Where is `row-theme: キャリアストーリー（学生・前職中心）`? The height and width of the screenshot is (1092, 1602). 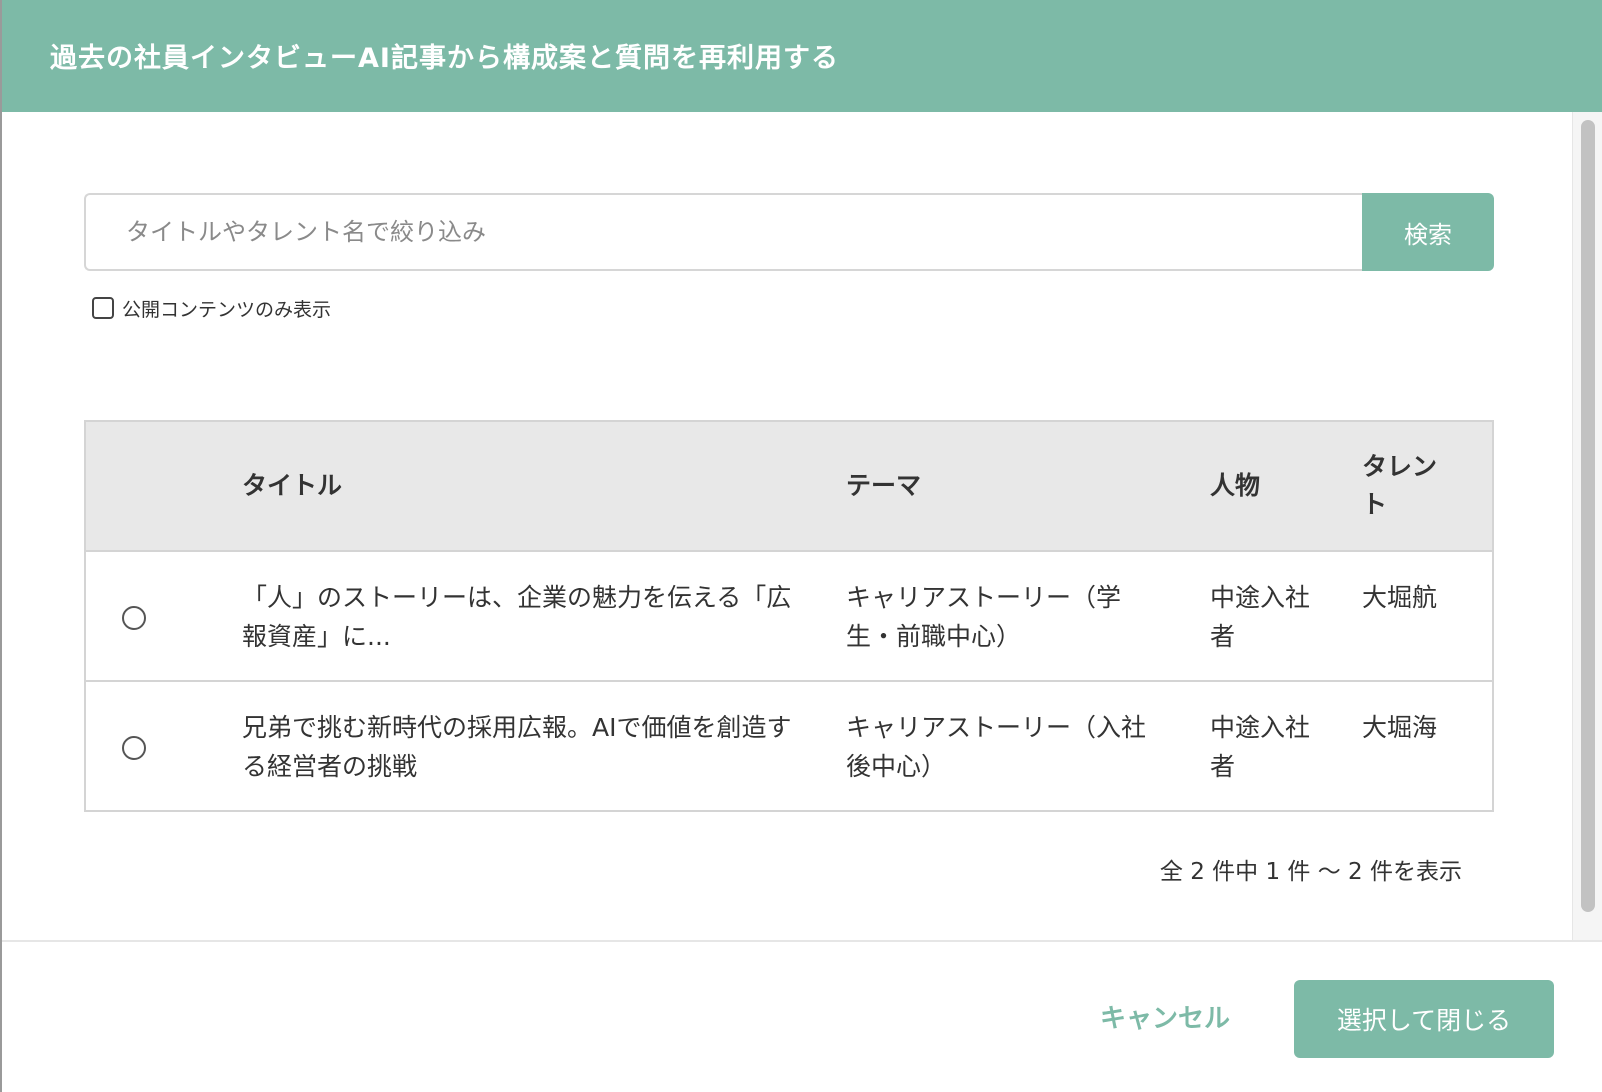
row-theme: キャリアストーリー（学生・前職中心） is located at coordinates (984, 617).